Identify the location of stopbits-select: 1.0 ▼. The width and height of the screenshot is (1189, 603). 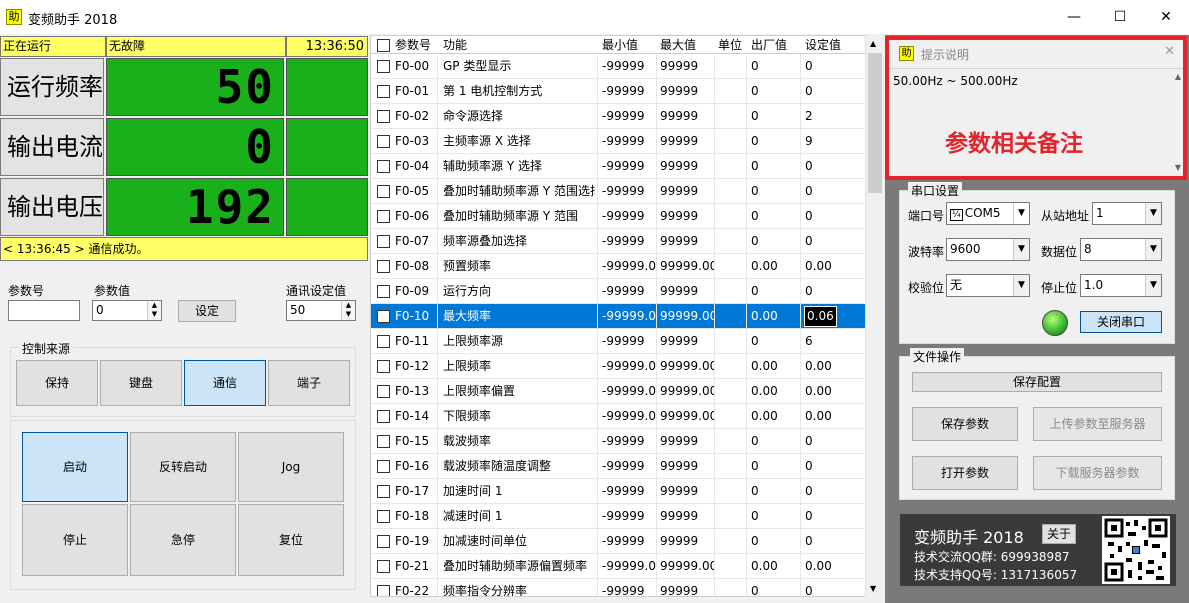
(1121, 285).